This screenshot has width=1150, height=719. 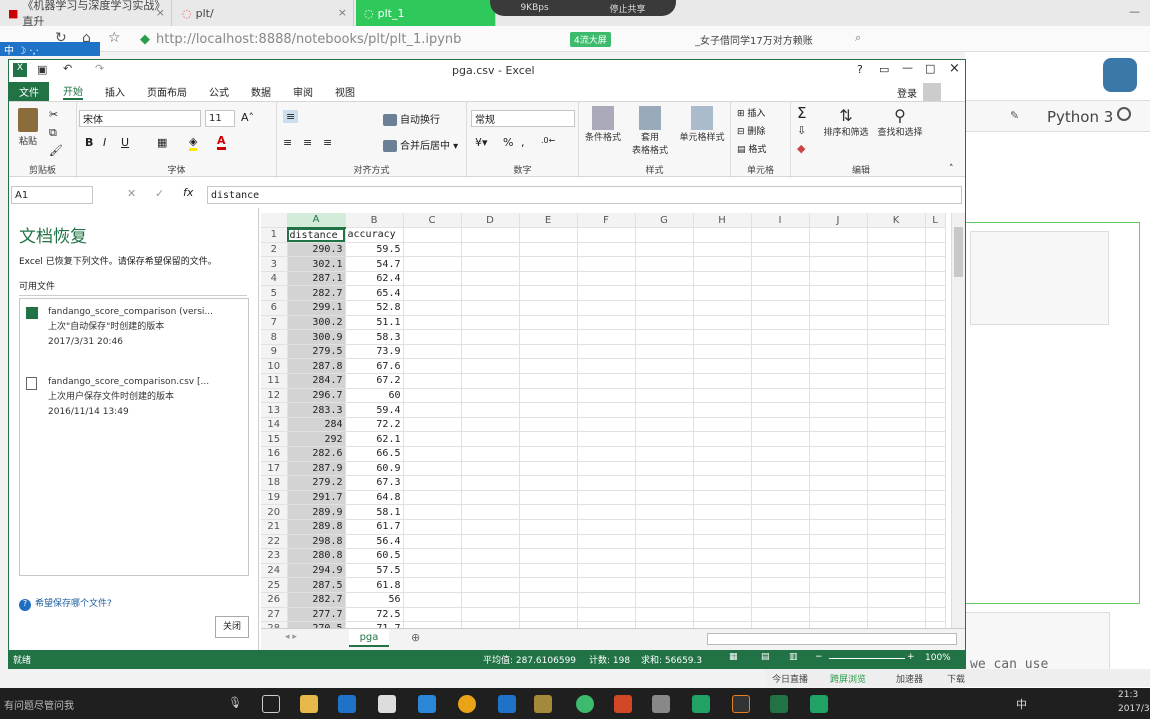 What do you see at coordinates (896, 221) in the screenshot?
I see `column-header: K` at bounding box center [896, 221].